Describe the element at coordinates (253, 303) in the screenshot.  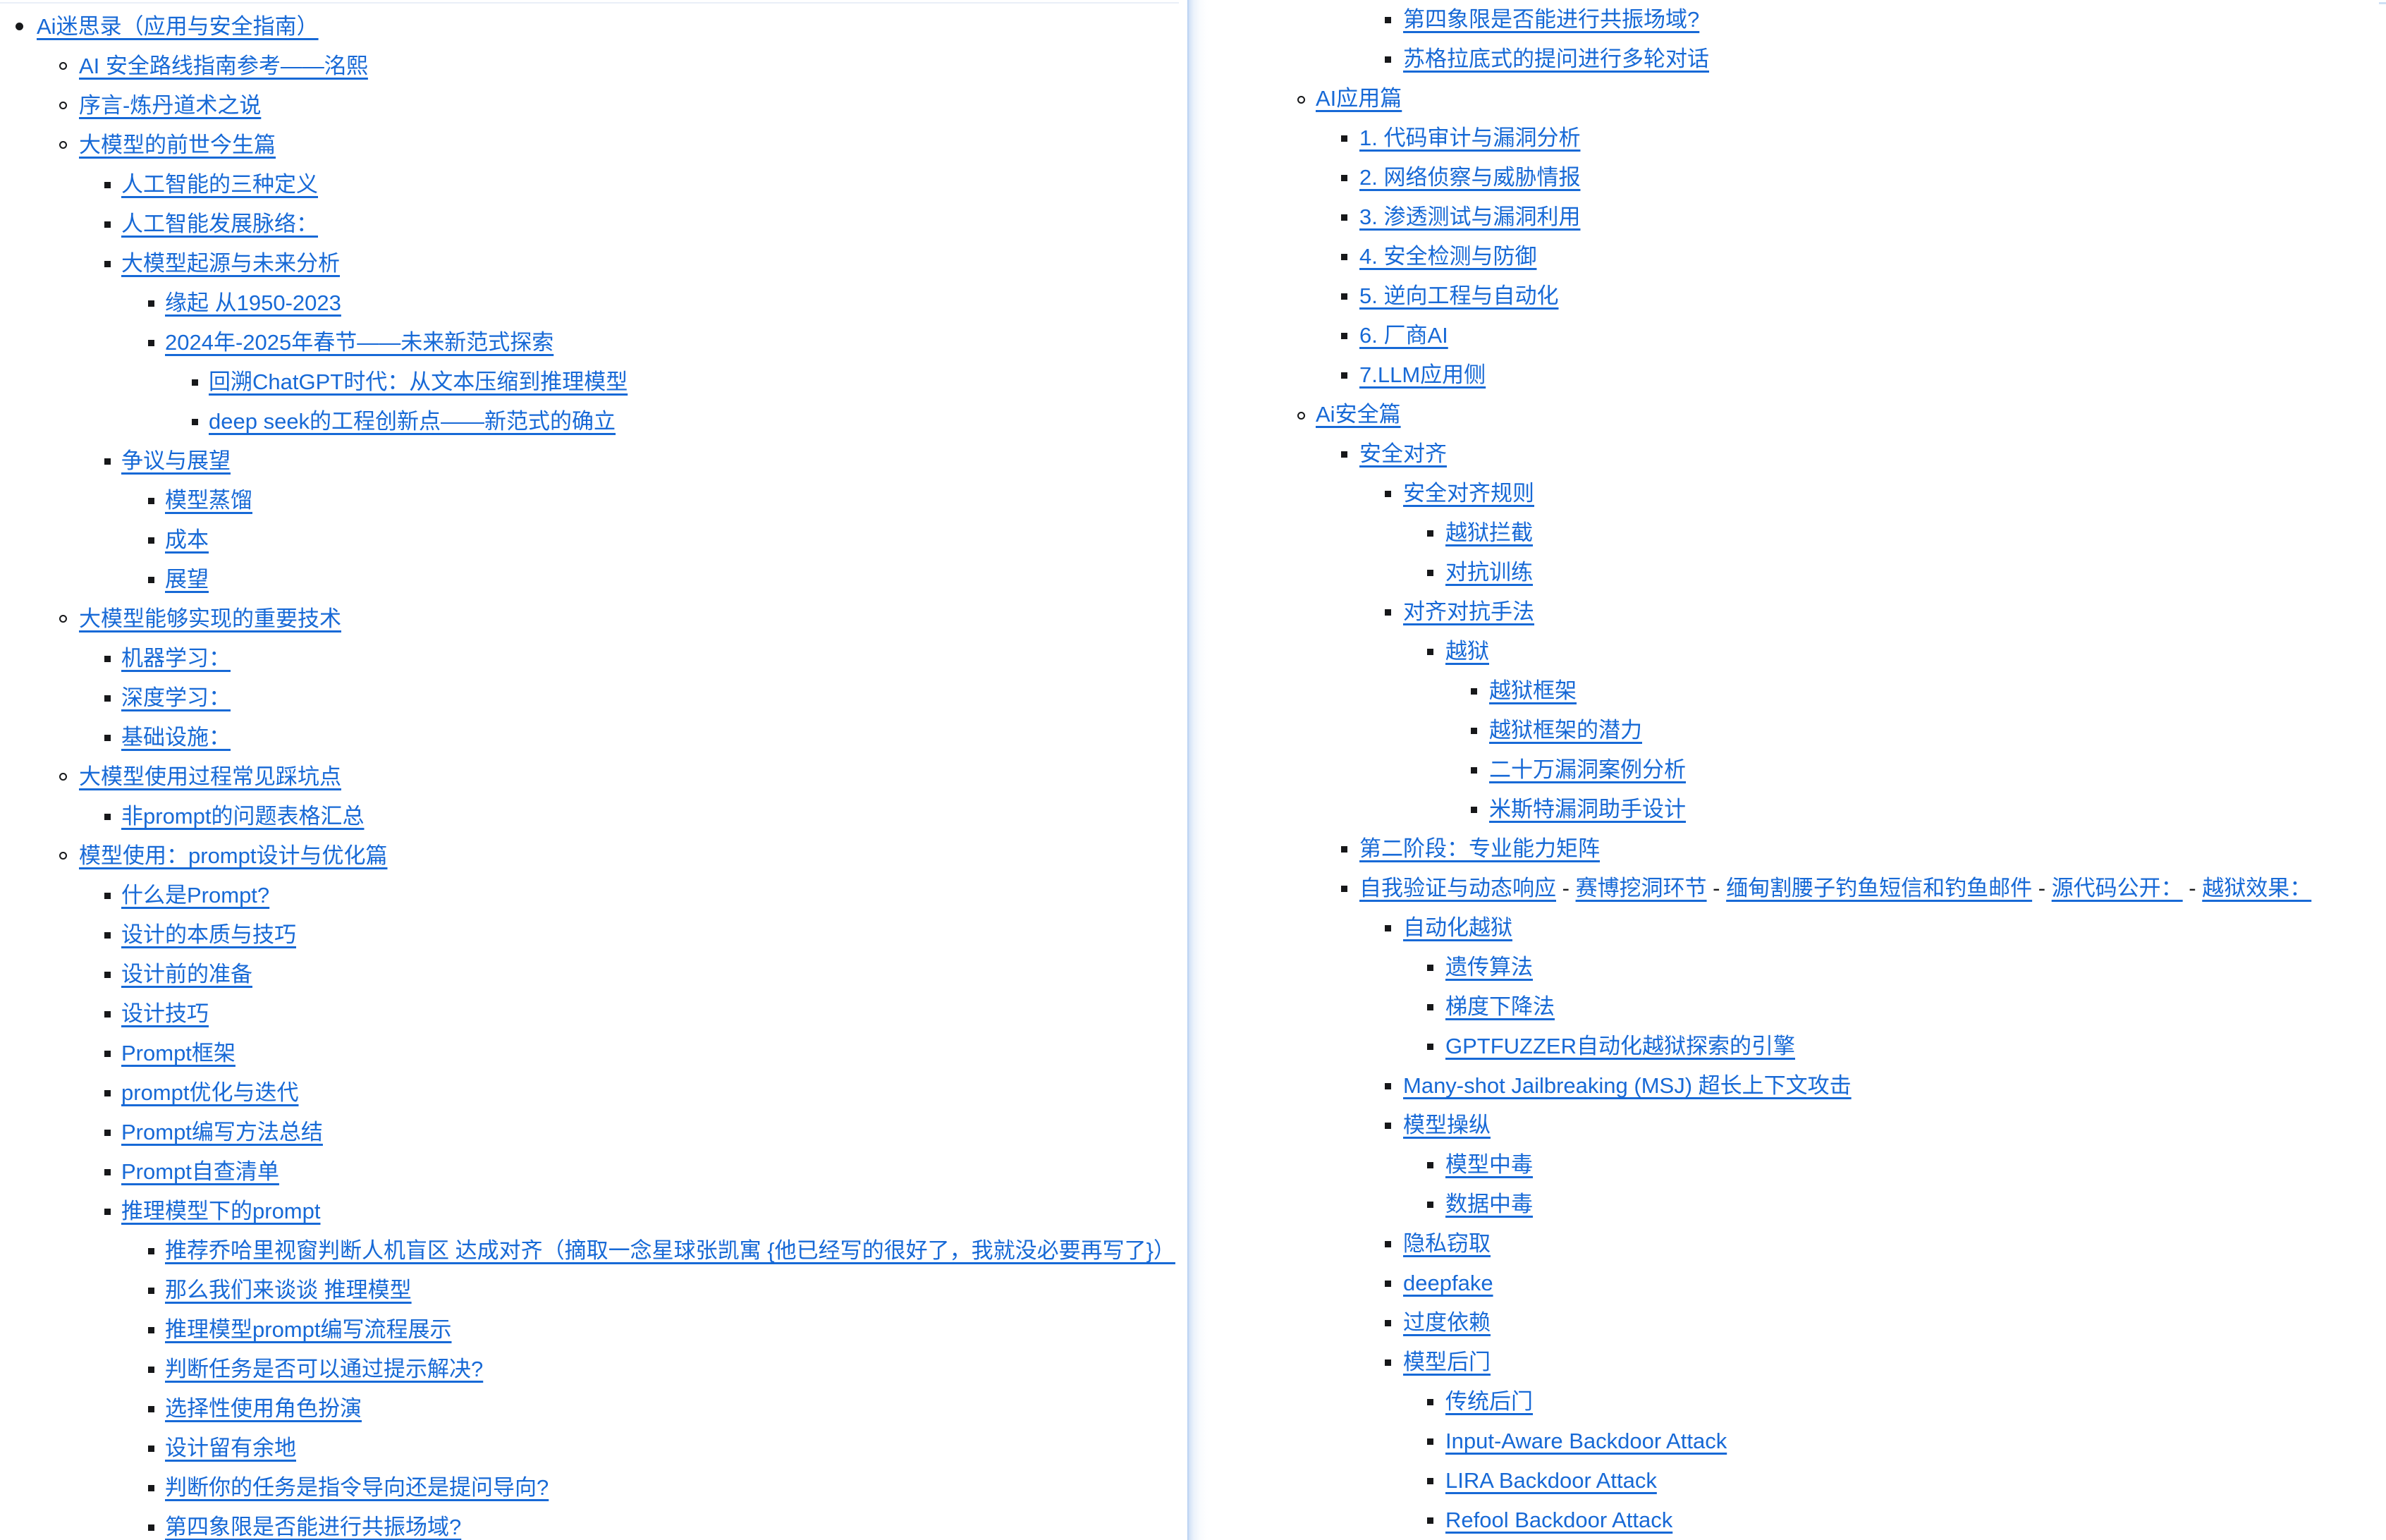
I see `toc-link: 缘起 从1950-2023` at that location.